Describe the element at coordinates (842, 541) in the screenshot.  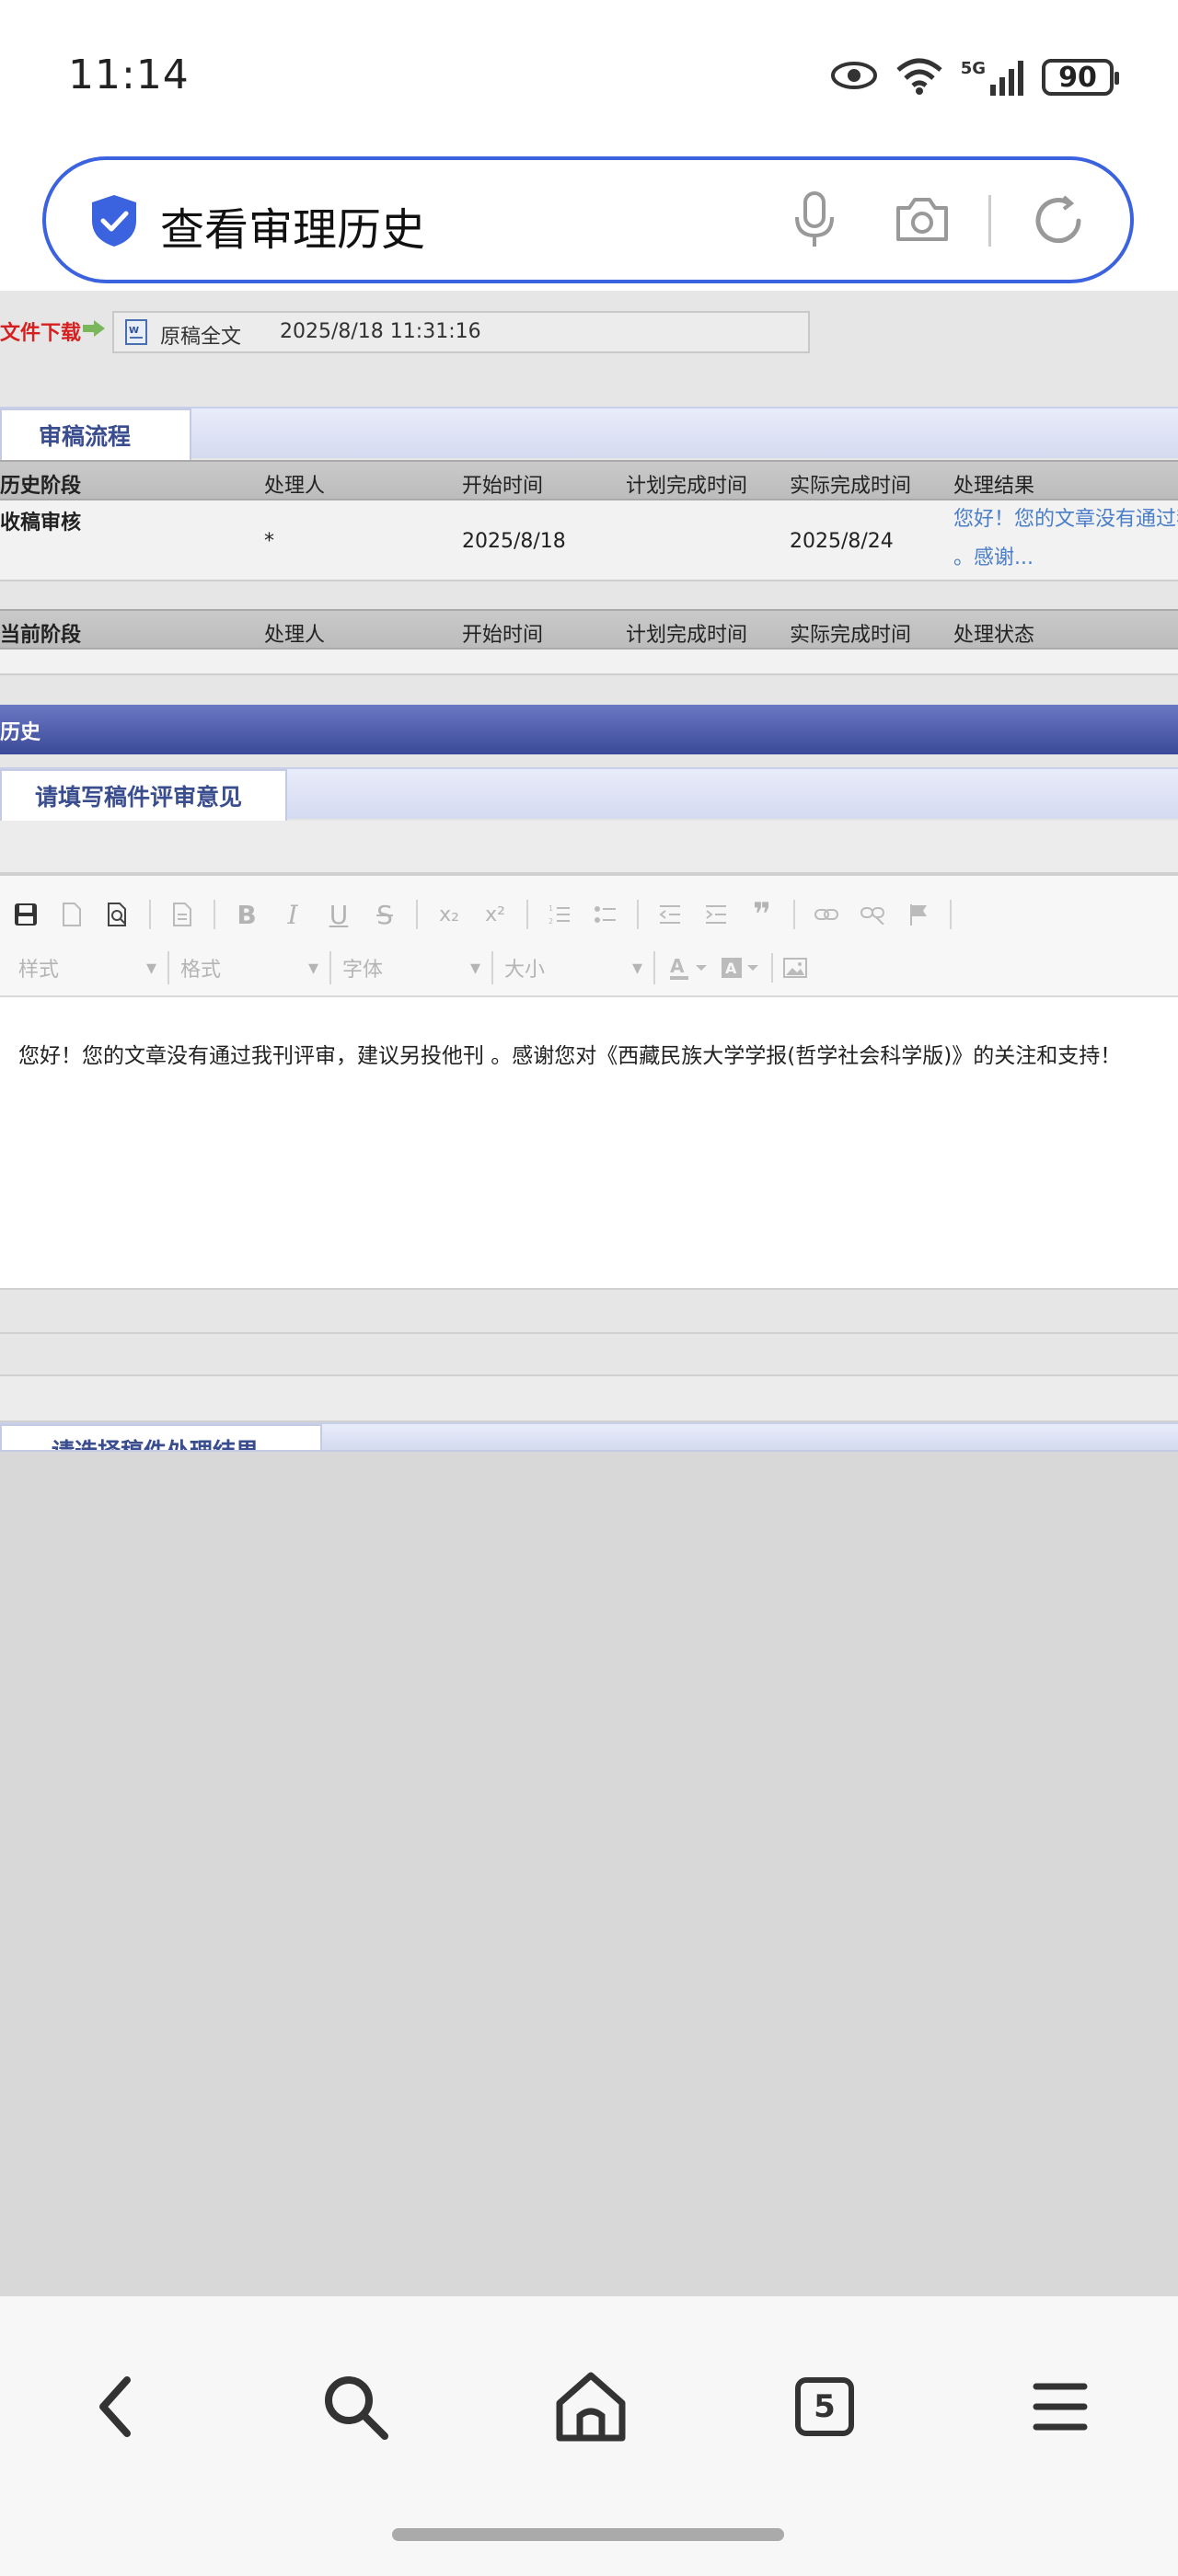
I see `row-actual: 2025/8/24` at that location.